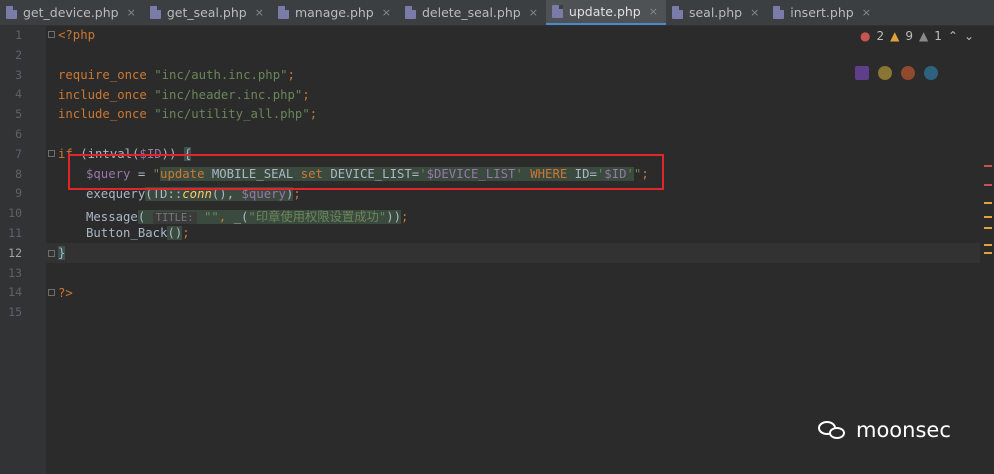  What do you see at coordinates (18, 173) in the screenshot?
I see `line-number: 8` at bounding box center [18, 173].